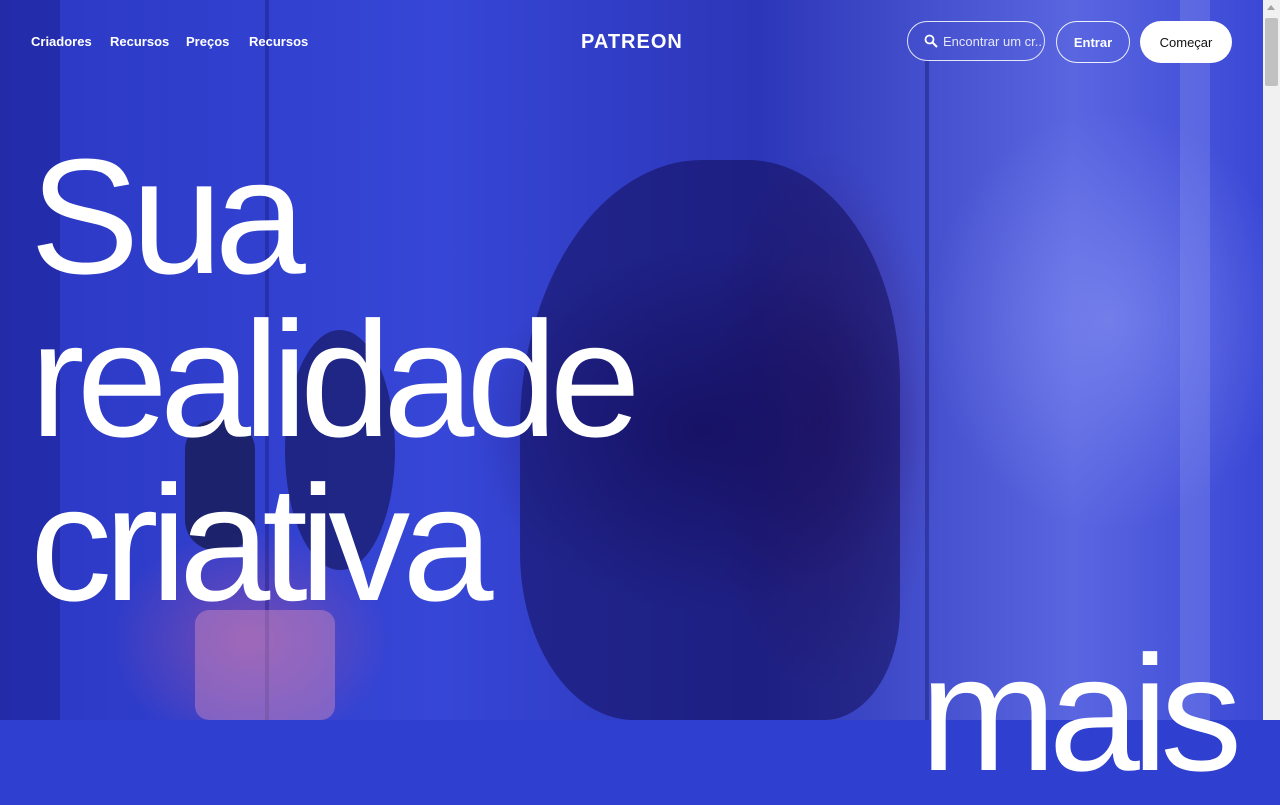 The image size is (1280, 805). What do you see at coordinates (261, 543) in the screenshot?
I see `hero-headline-line-3: criativa` at bounding box center [261, 543].